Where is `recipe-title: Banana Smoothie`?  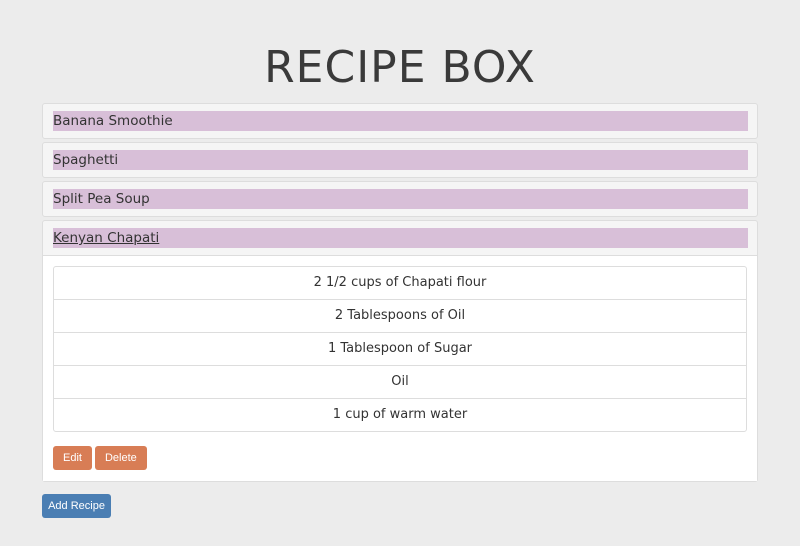 recipe-title: Banana Smoothie is located at coordinates (400, 121).